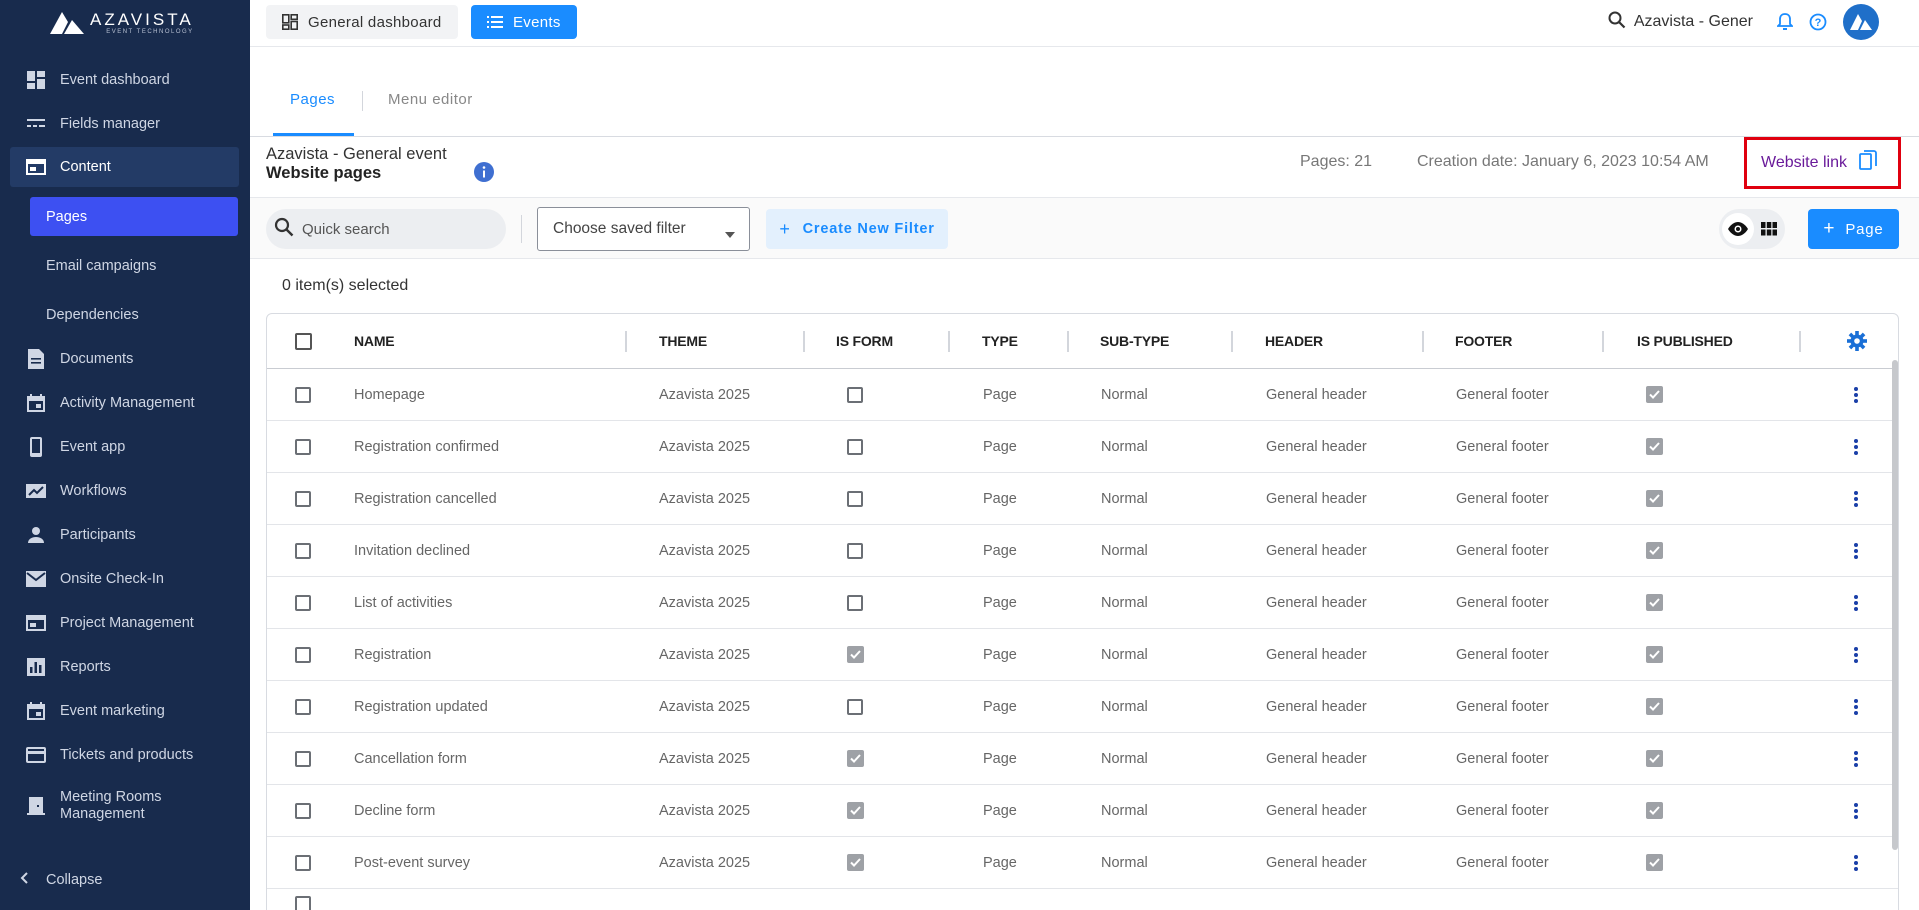  I want to click on quick-search, so click(386, 229).